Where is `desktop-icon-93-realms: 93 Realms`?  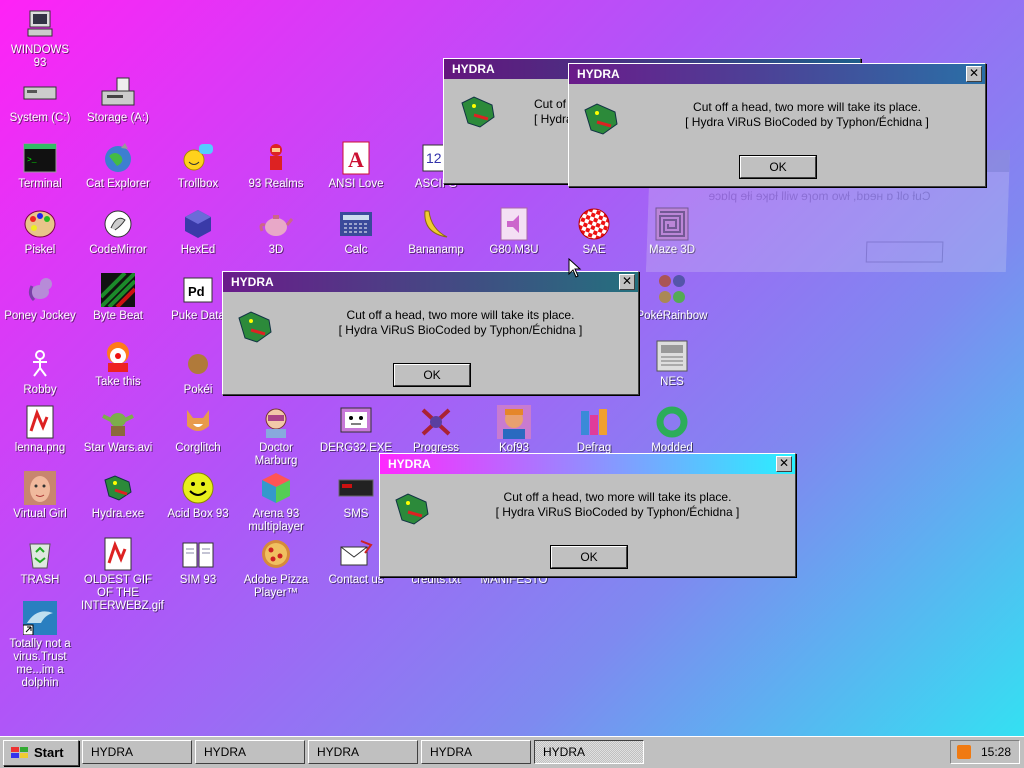 desktop-icon-93-realms: 93 Realms is located at coordinates (276, 165).